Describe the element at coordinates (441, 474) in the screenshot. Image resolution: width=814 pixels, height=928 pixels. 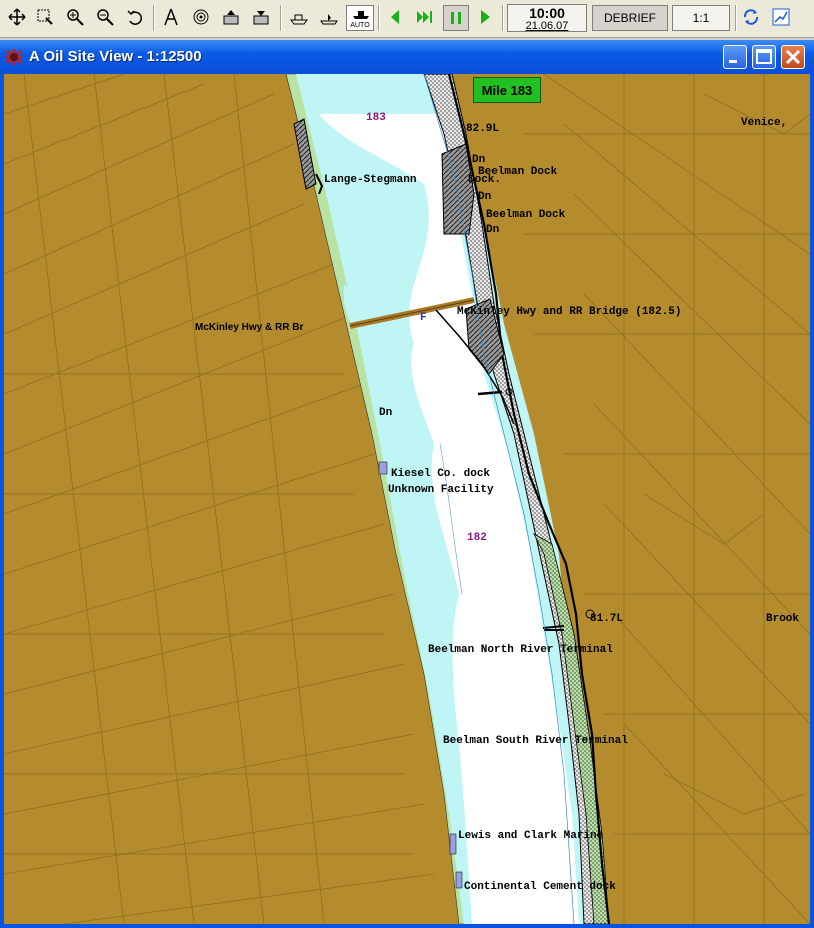
I see `facility-label: Kiesel Co. dock` at that location.